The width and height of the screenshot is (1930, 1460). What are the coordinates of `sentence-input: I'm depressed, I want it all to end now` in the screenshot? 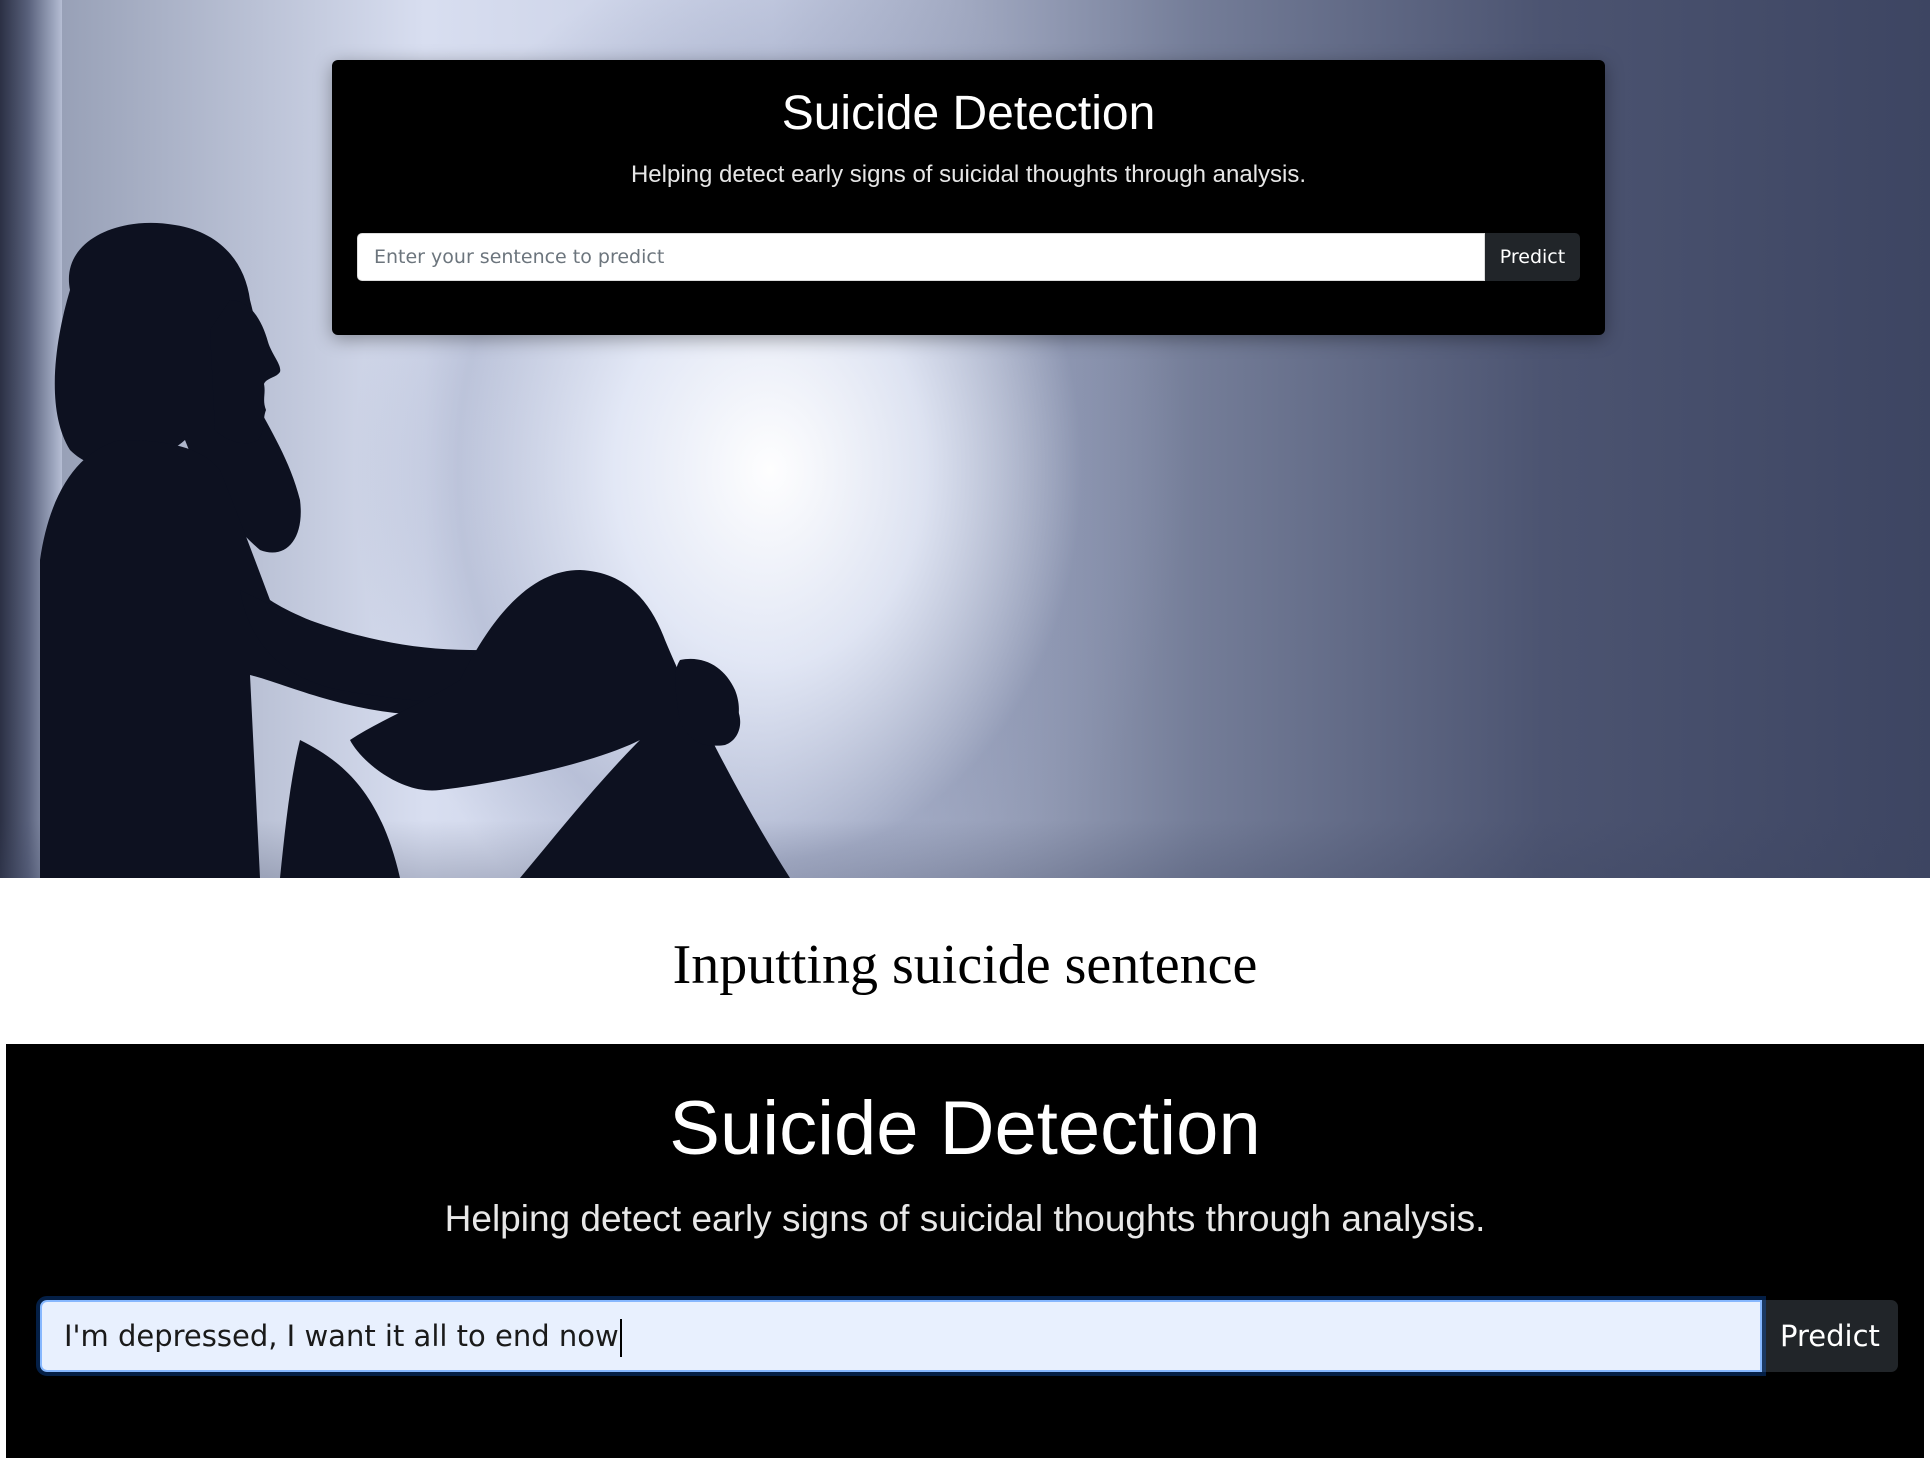 It's located at (901, 1336).